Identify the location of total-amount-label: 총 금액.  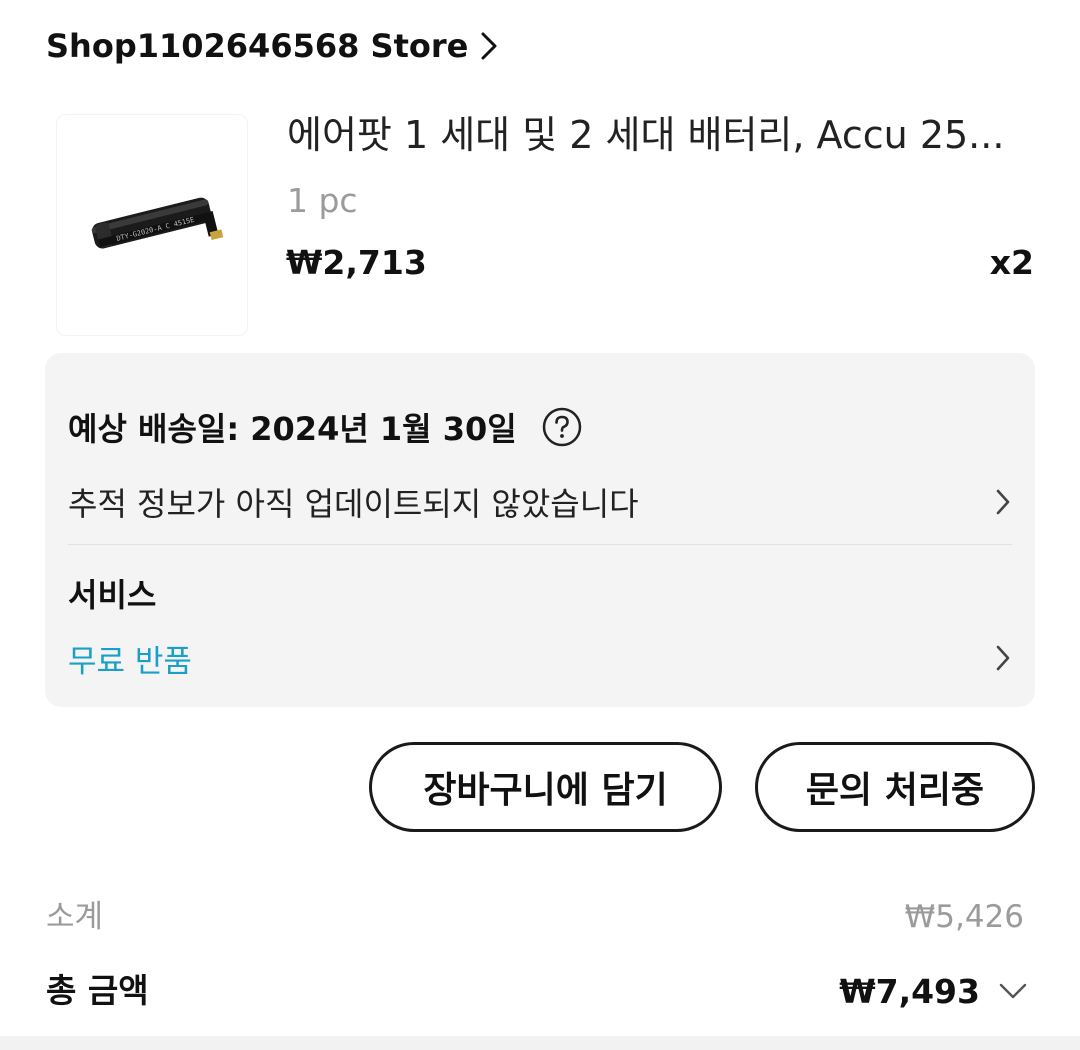
(97, 990).